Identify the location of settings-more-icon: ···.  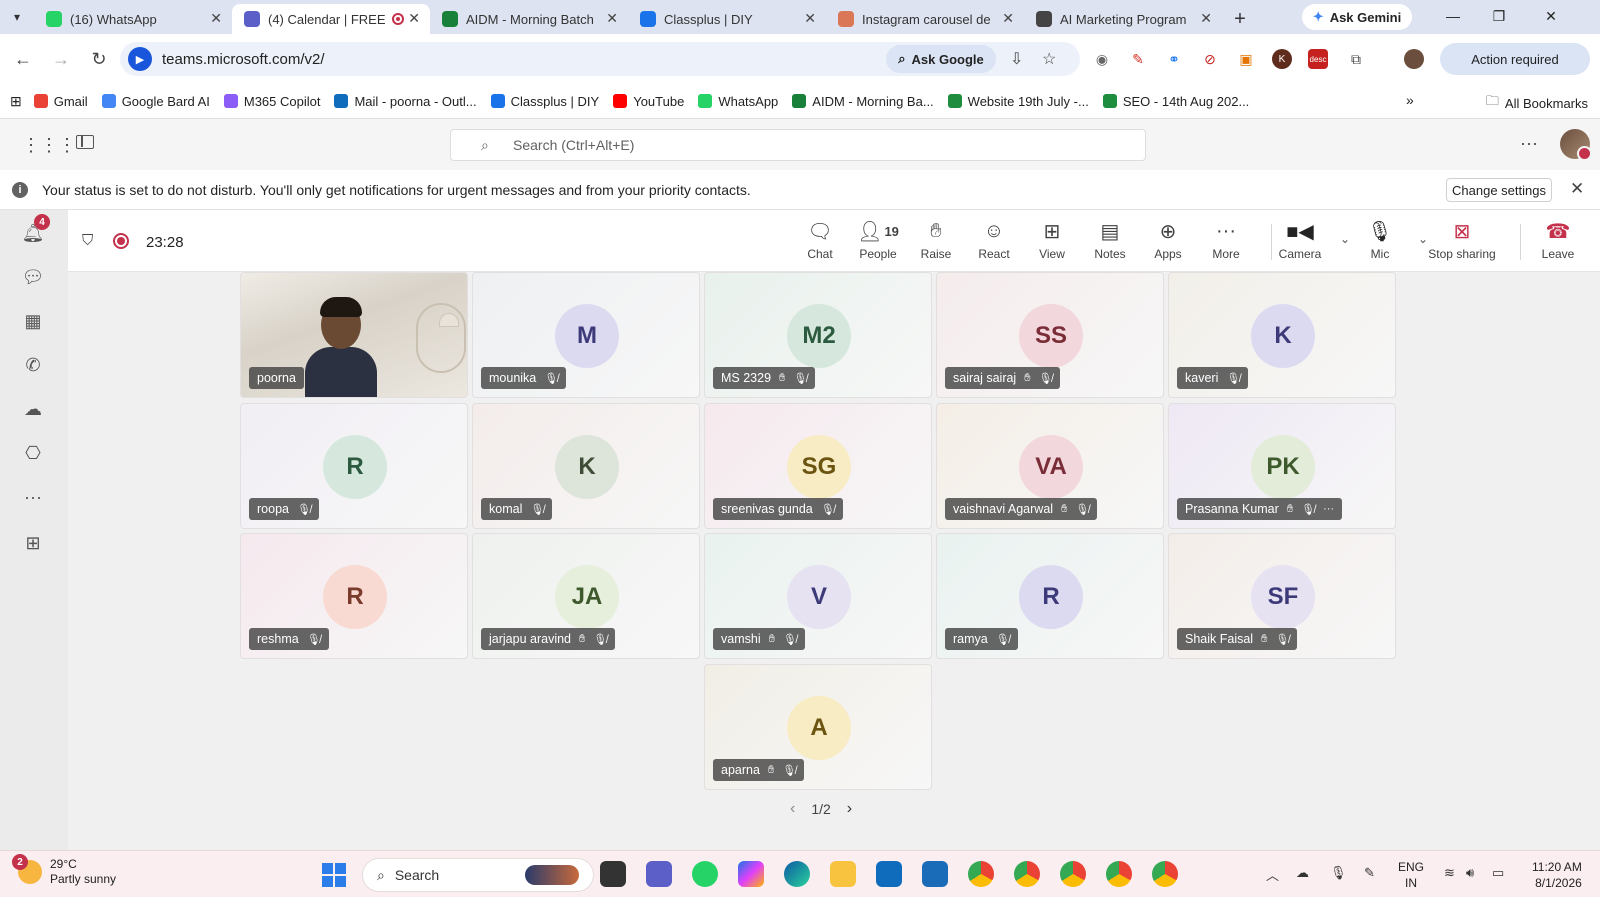
(1529, 143).